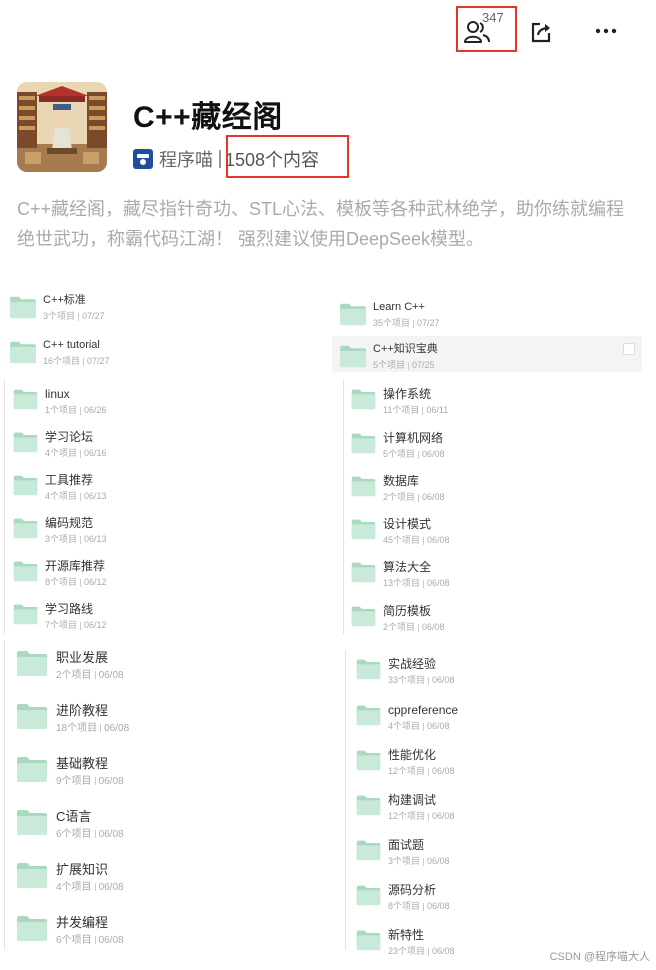 This screenshot has width=656, height=970. What do you see at coordinates (414, 488) in the screenshot?
I see `folder-text: 数据库 2个项目 06/08` at bounding box center [414, 488].